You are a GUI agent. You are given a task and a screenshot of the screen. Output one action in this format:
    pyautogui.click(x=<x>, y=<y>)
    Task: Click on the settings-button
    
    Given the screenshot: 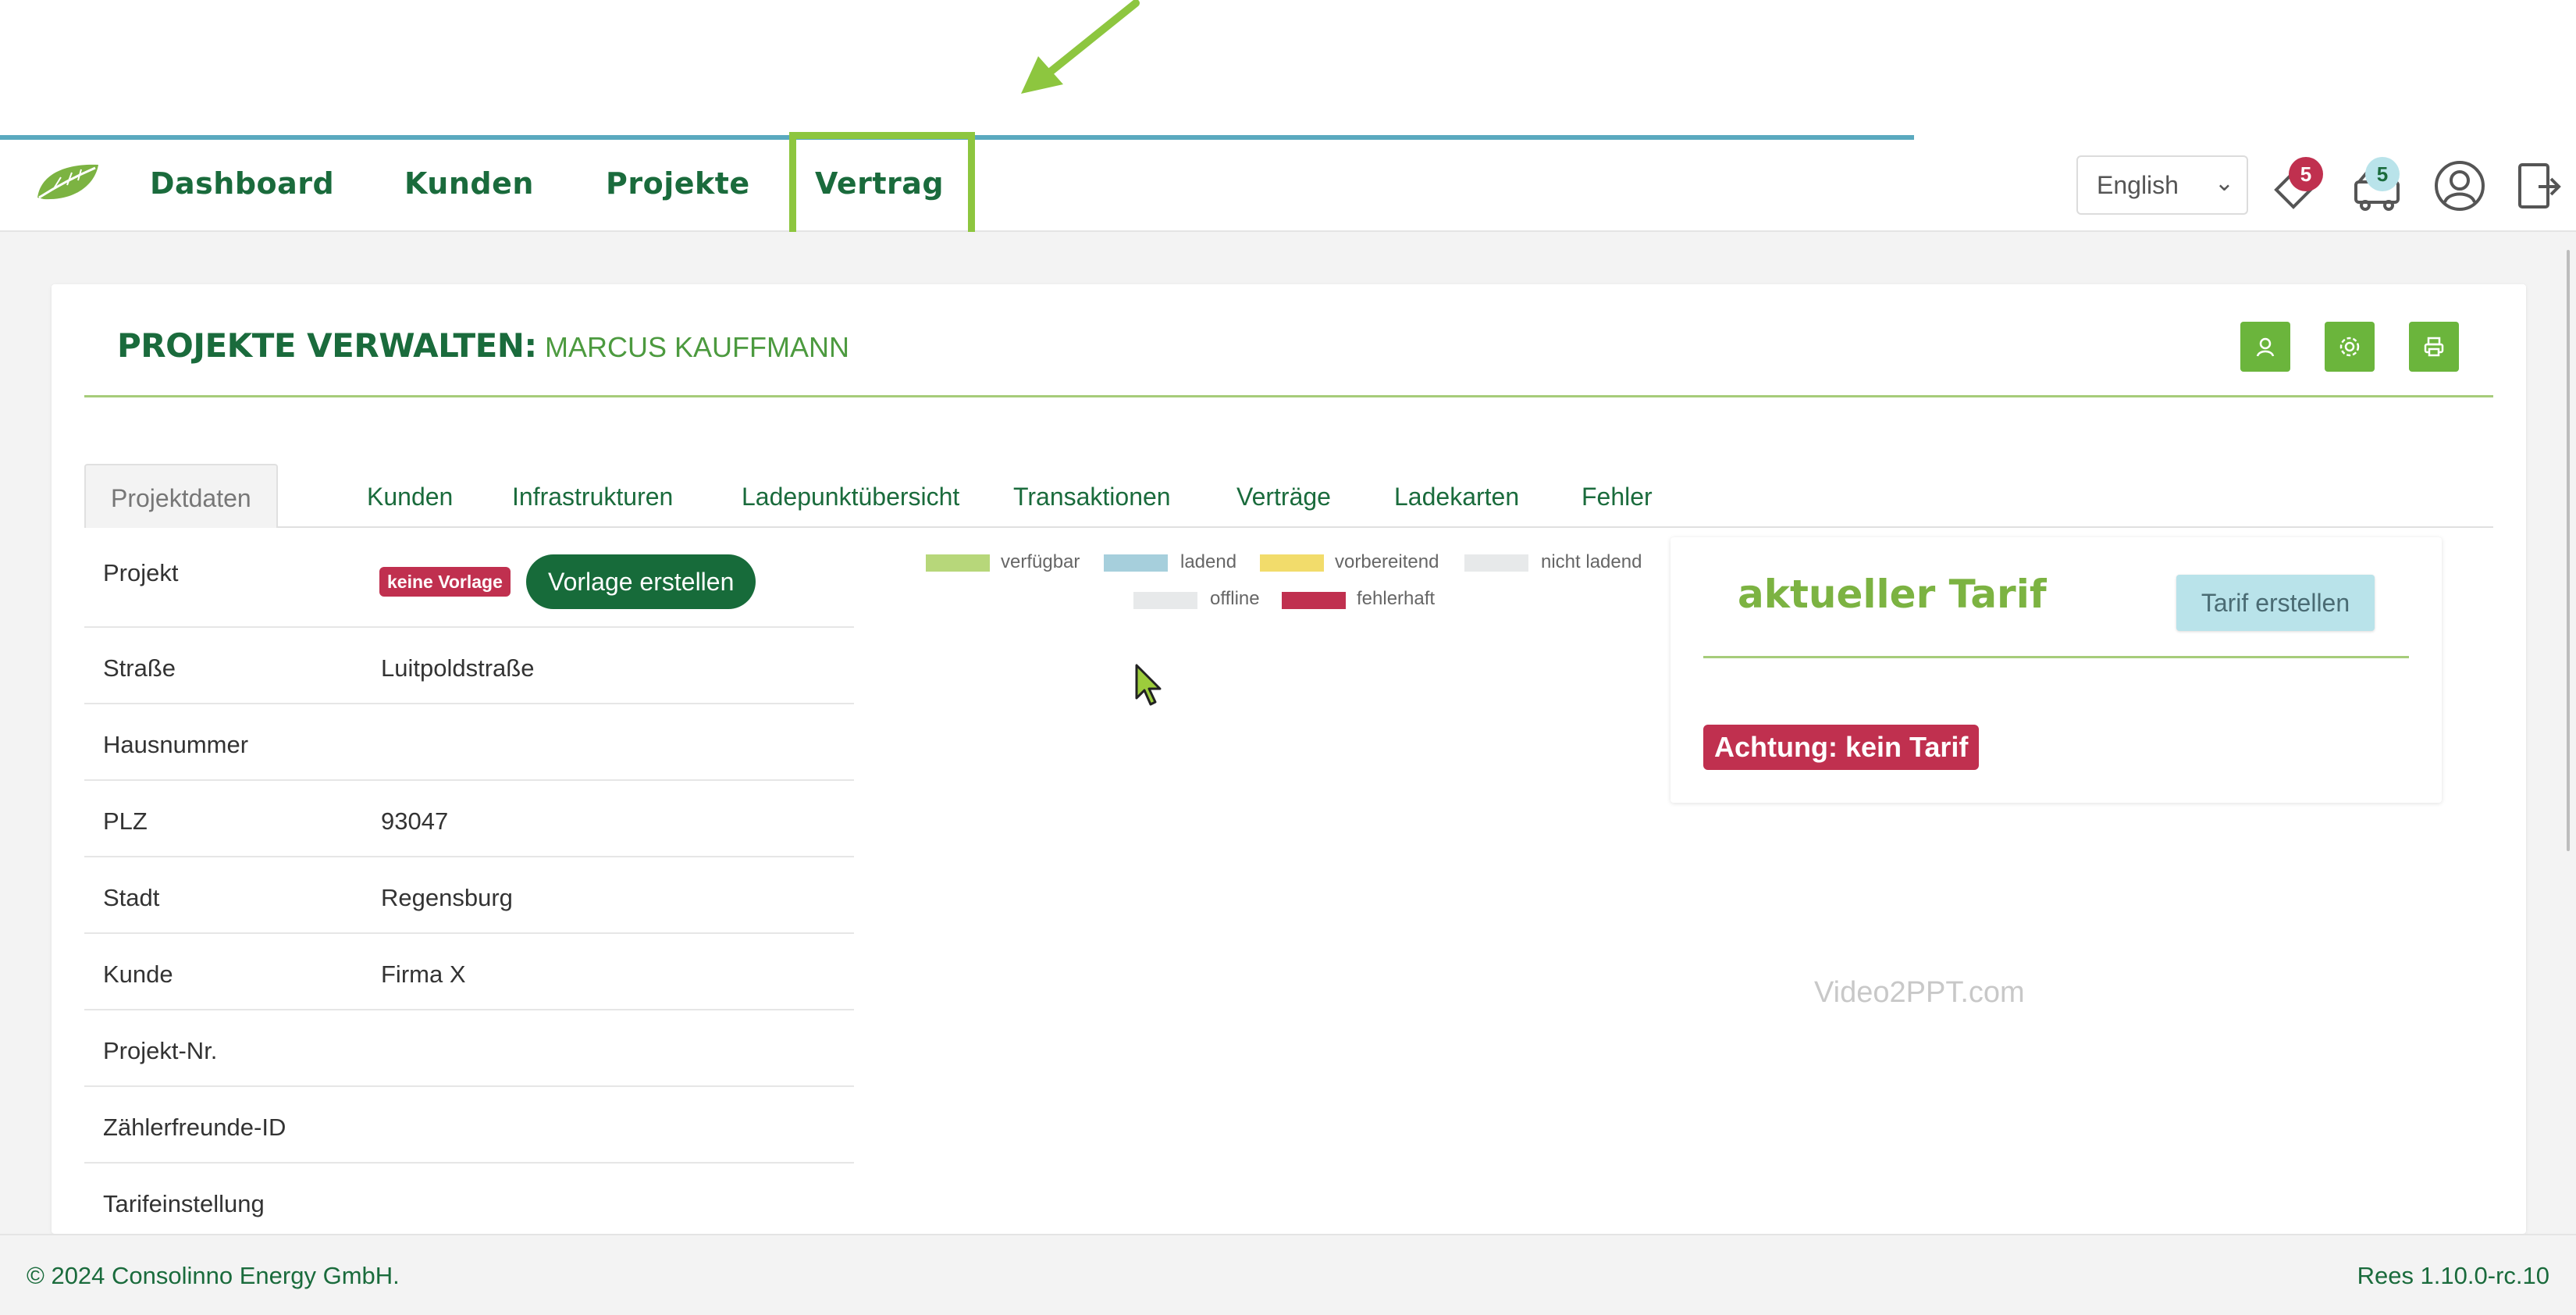 What is the action you would take?
    pyautogui.click(x=2350, y=347)
    